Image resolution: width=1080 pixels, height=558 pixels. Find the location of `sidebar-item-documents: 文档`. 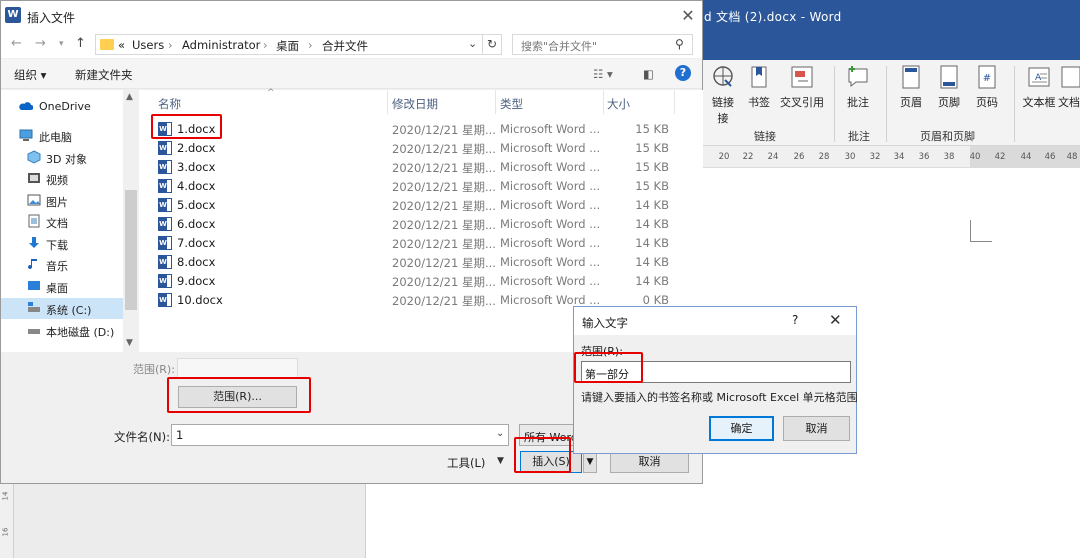

sidebar-item-documents: 文档 is located at coordinates (62, 221).